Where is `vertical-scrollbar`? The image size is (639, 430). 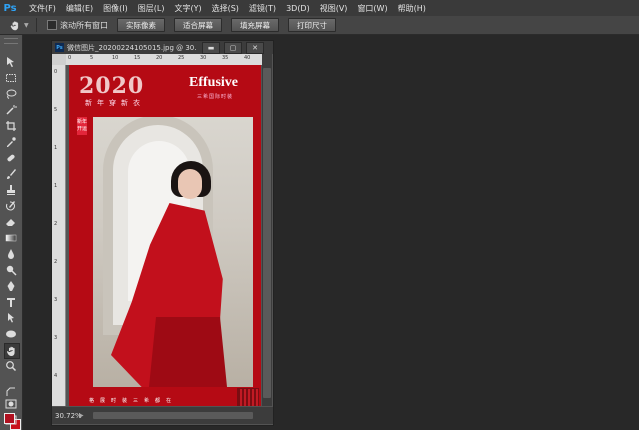 vertical-scrollbar is located at coordinates (267, 230).